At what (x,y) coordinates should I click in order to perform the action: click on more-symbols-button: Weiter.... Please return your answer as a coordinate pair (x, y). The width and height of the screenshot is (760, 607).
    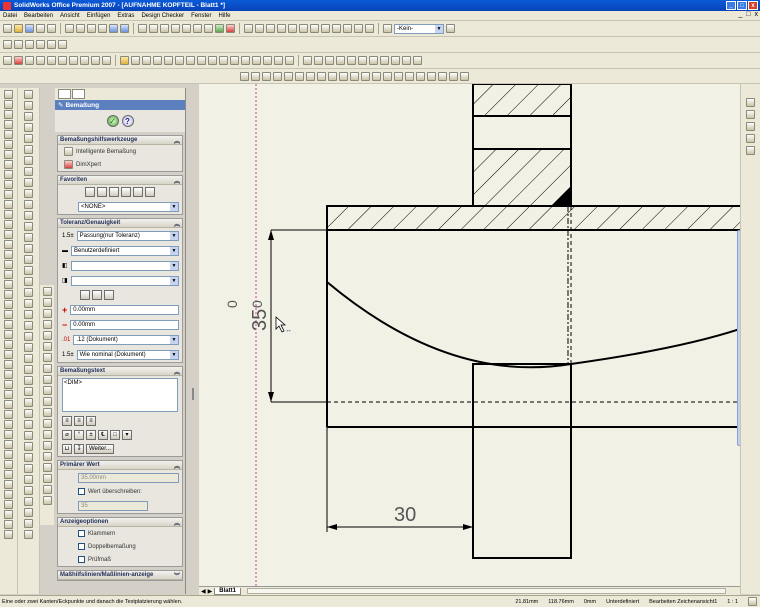
    Looking at the image, I should click on (100, 449).